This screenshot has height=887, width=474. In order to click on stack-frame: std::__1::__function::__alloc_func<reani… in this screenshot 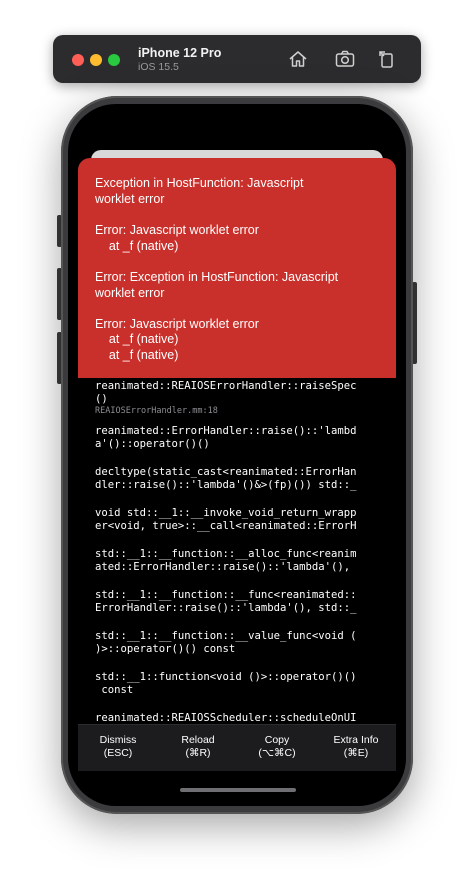, I will do `click(226, 554)`.